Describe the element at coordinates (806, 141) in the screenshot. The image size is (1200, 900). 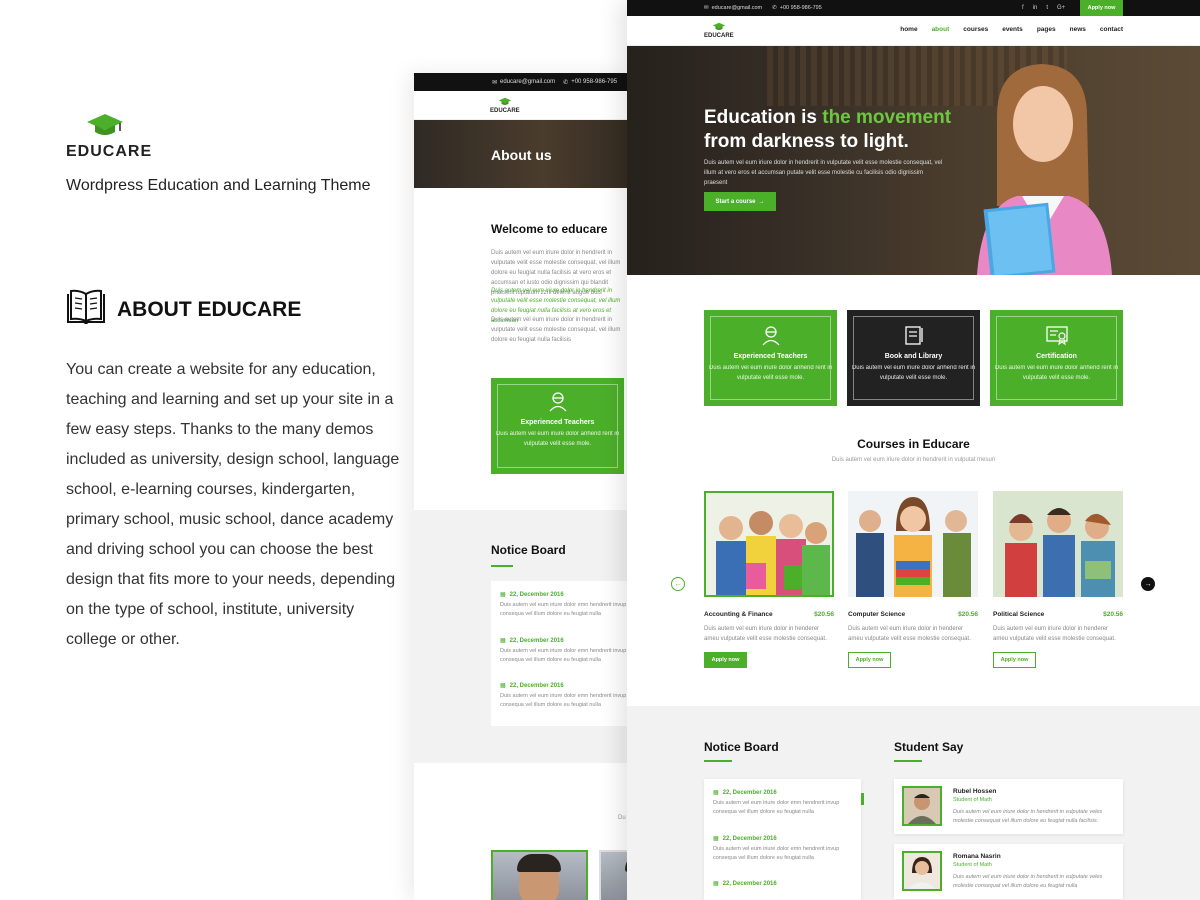
I see `hero-title-part: from darkness to light.` at that location.